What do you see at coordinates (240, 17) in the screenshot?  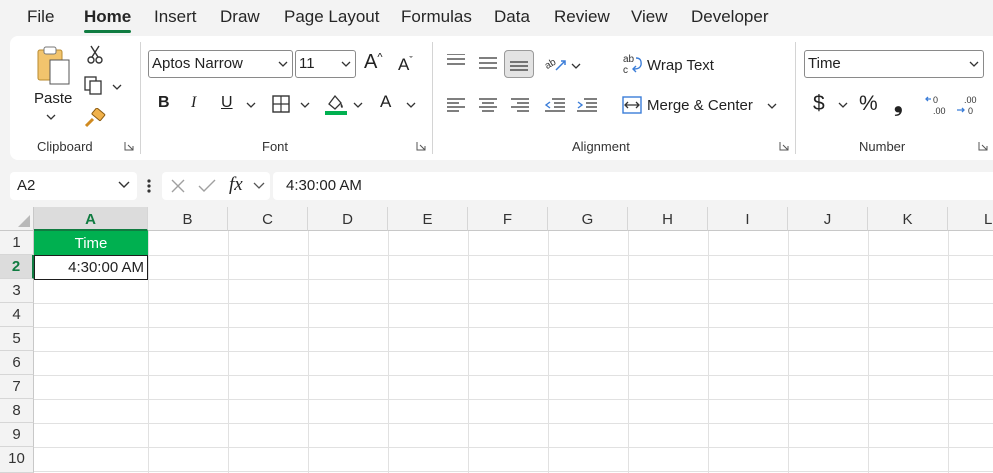 I see `tab-draw: Draw` at bounding box center [240, 17].